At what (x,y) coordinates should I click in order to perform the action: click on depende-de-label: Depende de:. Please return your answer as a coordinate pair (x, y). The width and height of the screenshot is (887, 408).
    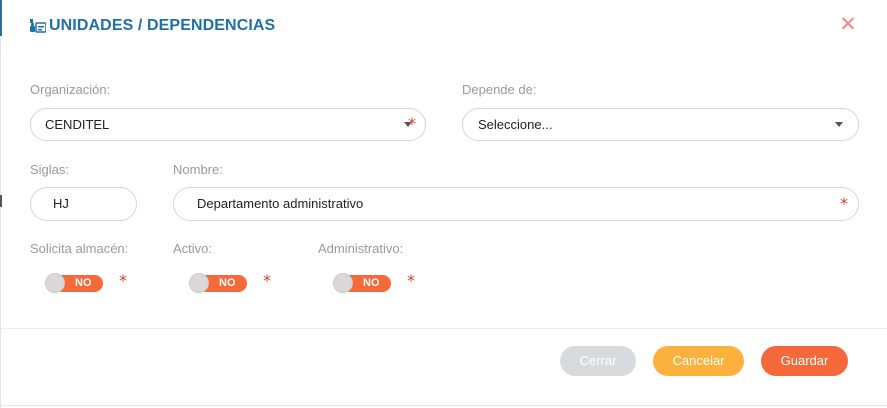
    Looking at the image, I should click on (499, 89).